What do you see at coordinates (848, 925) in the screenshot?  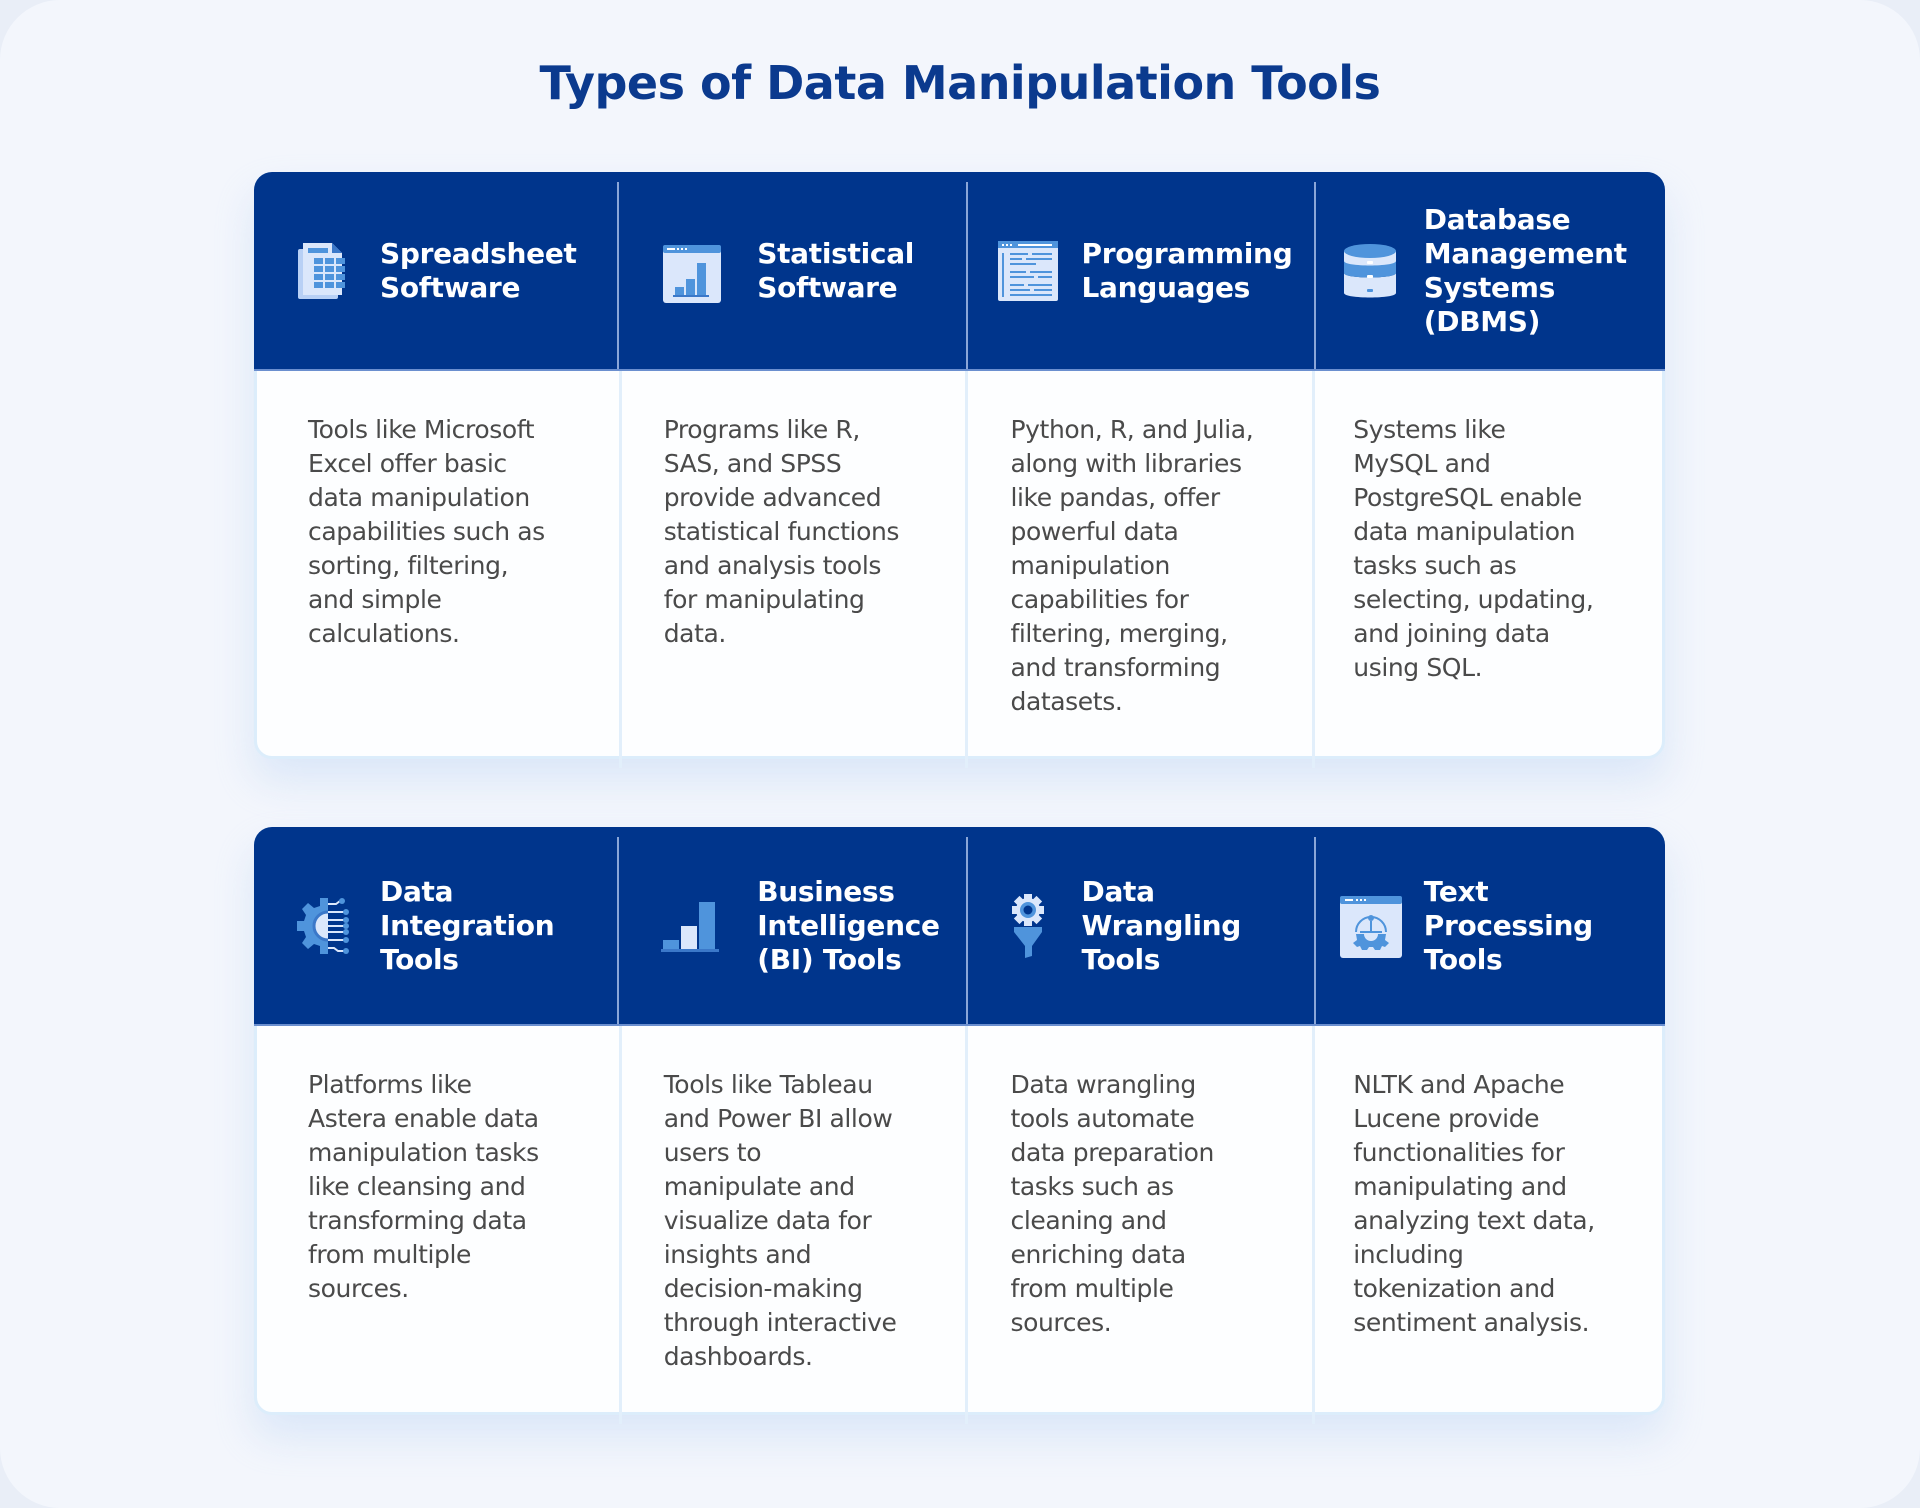 I see `tool-heading: Business Intelligence (BI) Tools` at bounding box center [848, 925].